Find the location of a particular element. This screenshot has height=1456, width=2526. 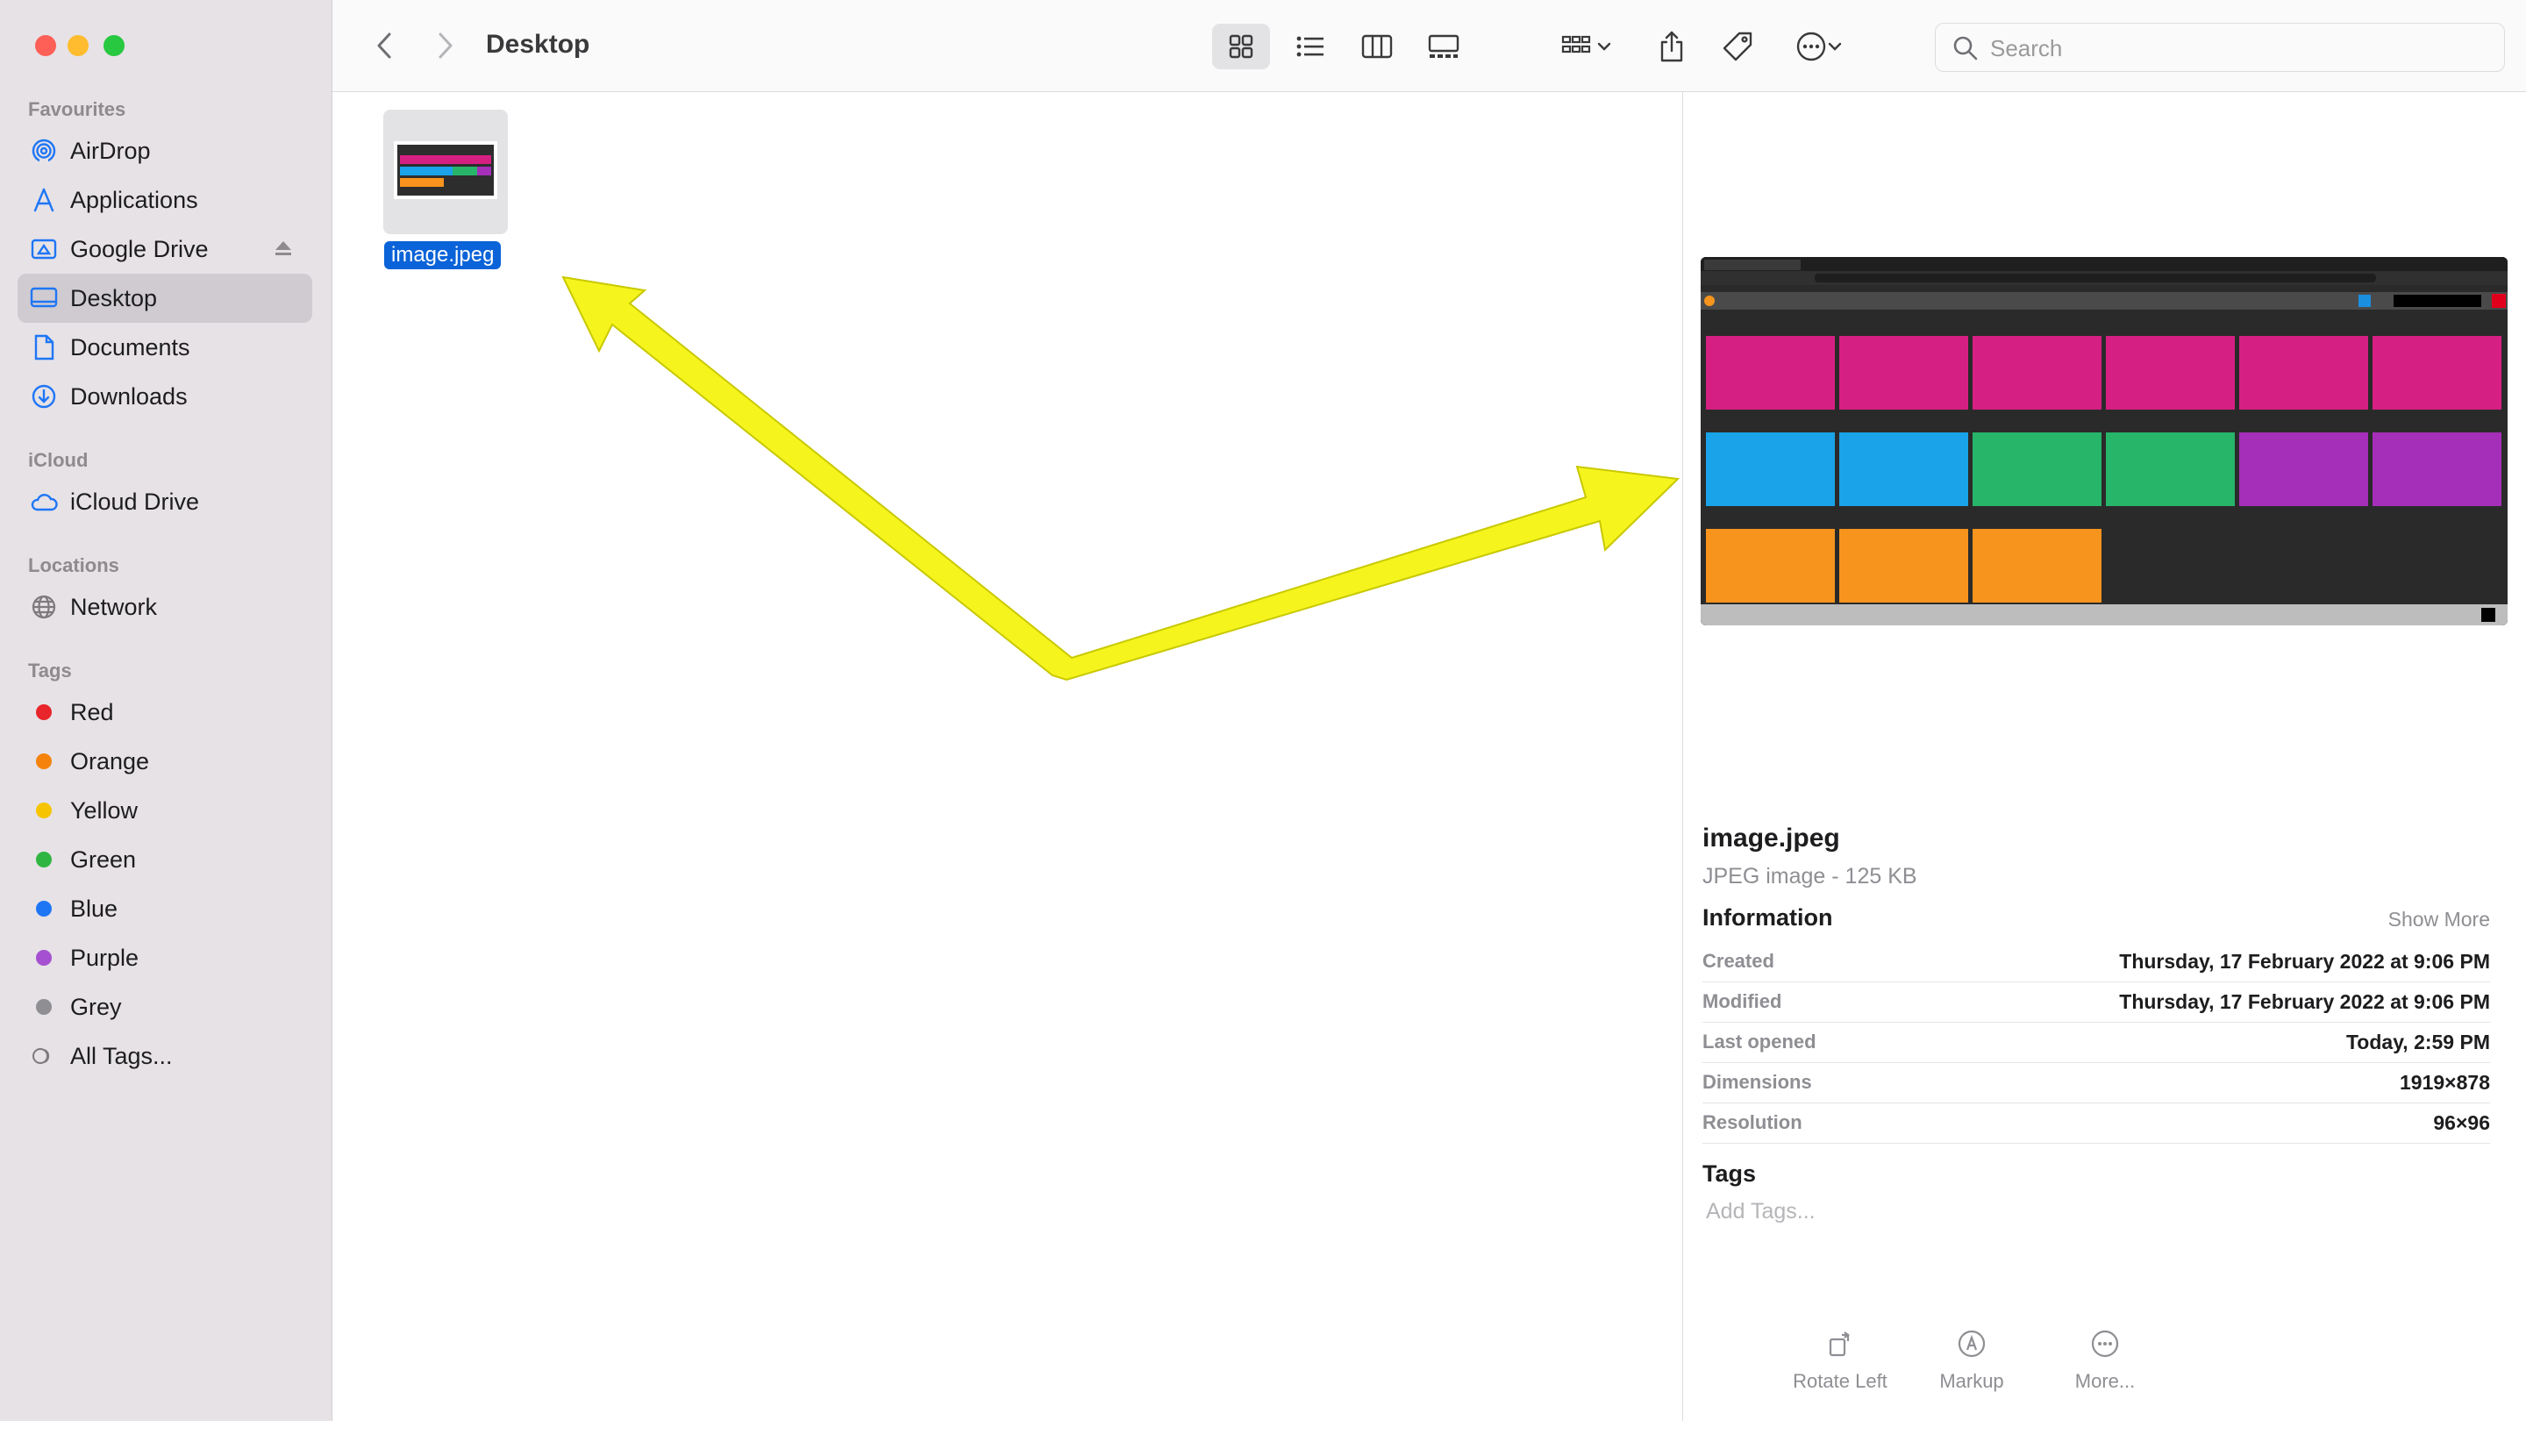

info-row-value: 1919×878 is located at coordinates (2445, 1082).